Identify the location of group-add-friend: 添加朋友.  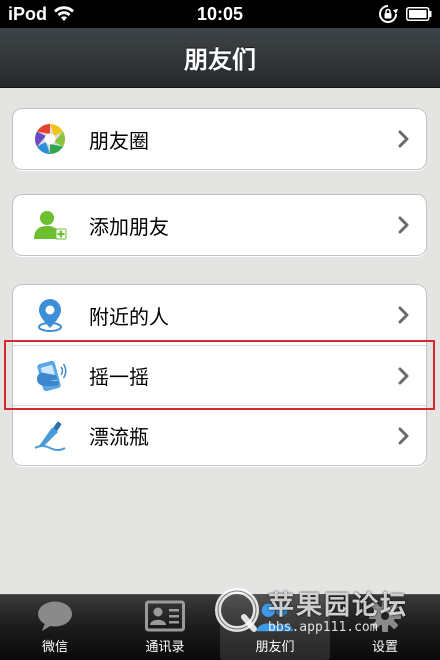
(219, 225).